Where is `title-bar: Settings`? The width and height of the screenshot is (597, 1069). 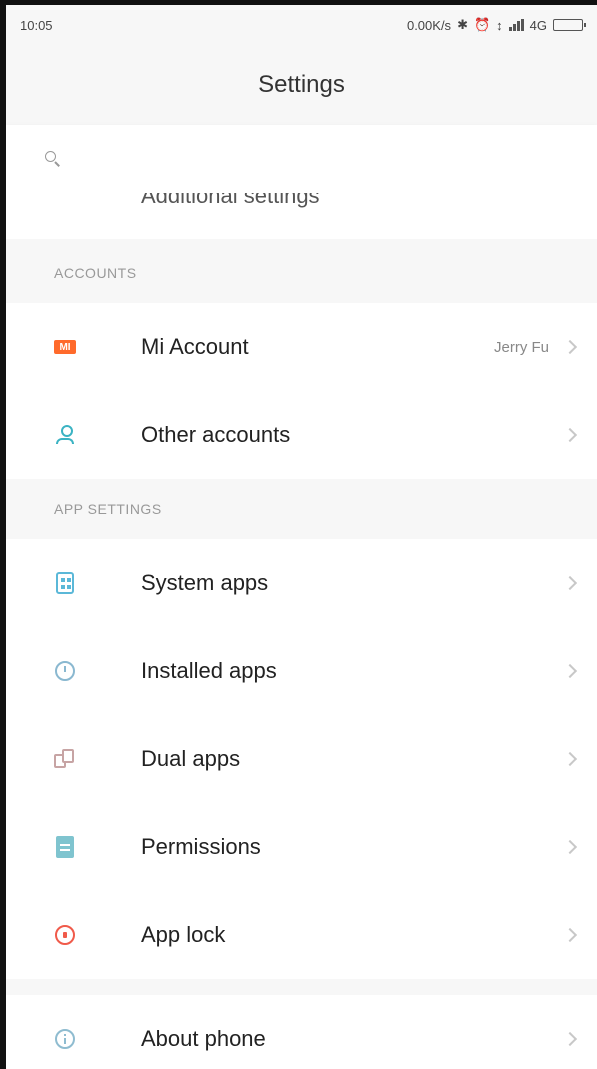 title-bar: Settings is located at coordinates (301, 85).